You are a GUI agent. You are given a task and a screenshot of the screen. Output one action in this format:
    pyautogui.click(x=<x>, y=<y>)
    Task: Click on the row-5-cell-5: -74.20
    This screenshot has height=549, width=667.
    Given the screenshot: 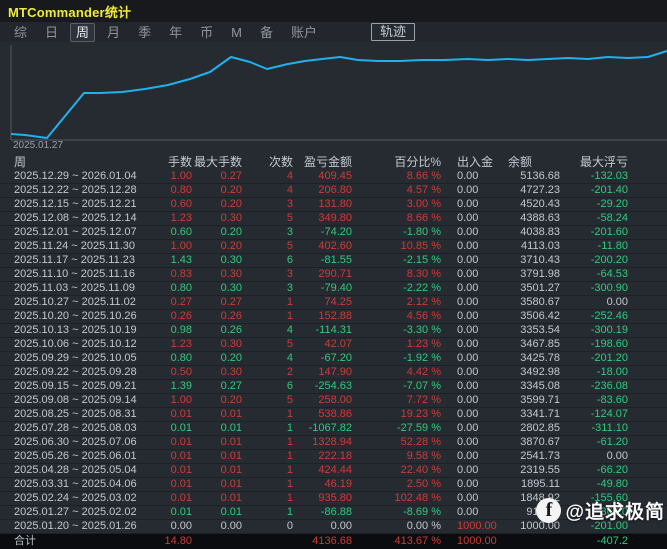 What is the action you would take?
    pyautogui.click(x=336, y=232)
    